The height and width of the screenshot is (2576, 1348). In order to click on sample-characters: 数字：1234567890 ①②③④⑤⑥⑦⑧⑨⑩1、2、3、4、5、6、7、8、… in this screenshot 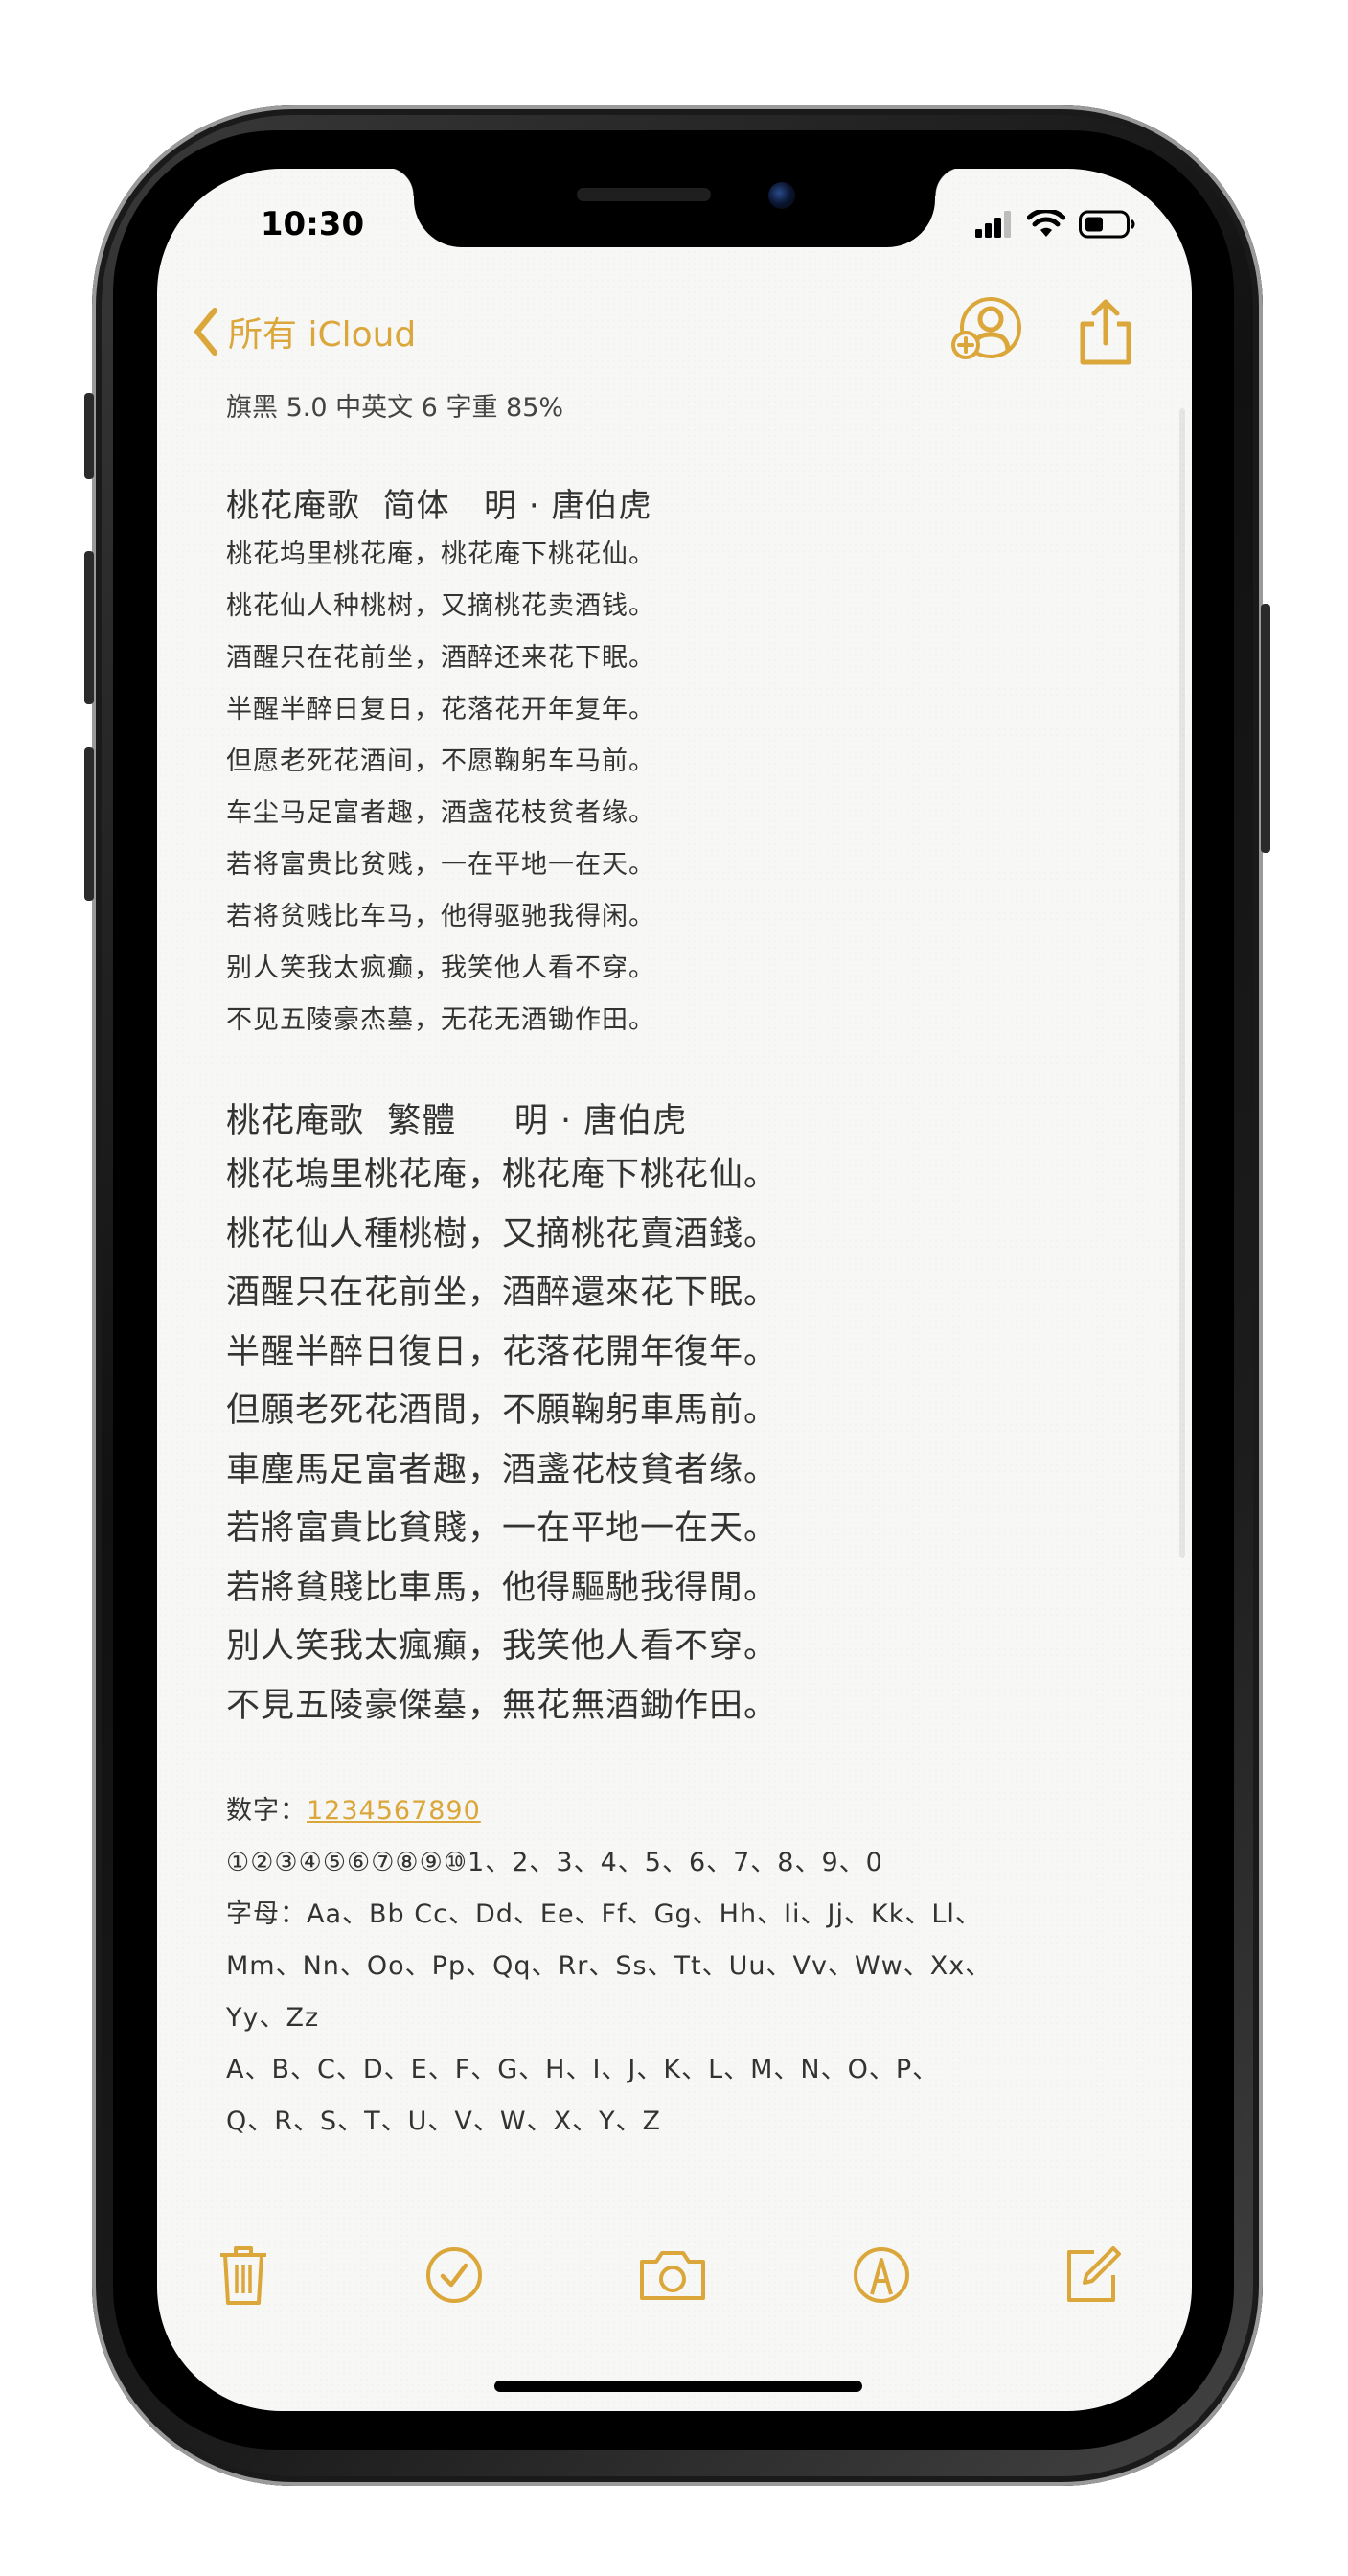, I will do `click(681, 1966)`.